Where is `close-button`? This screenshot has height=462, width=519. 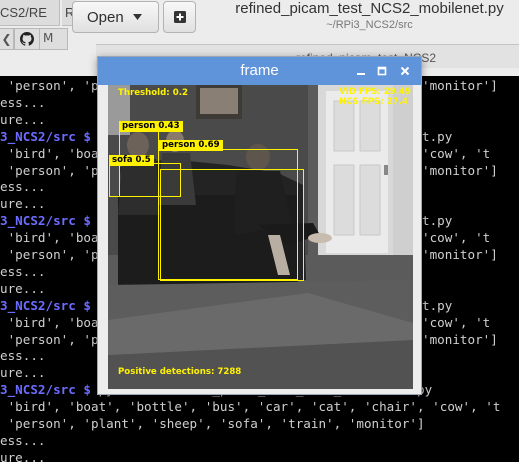 close-button is located at coordinates (405, 71).